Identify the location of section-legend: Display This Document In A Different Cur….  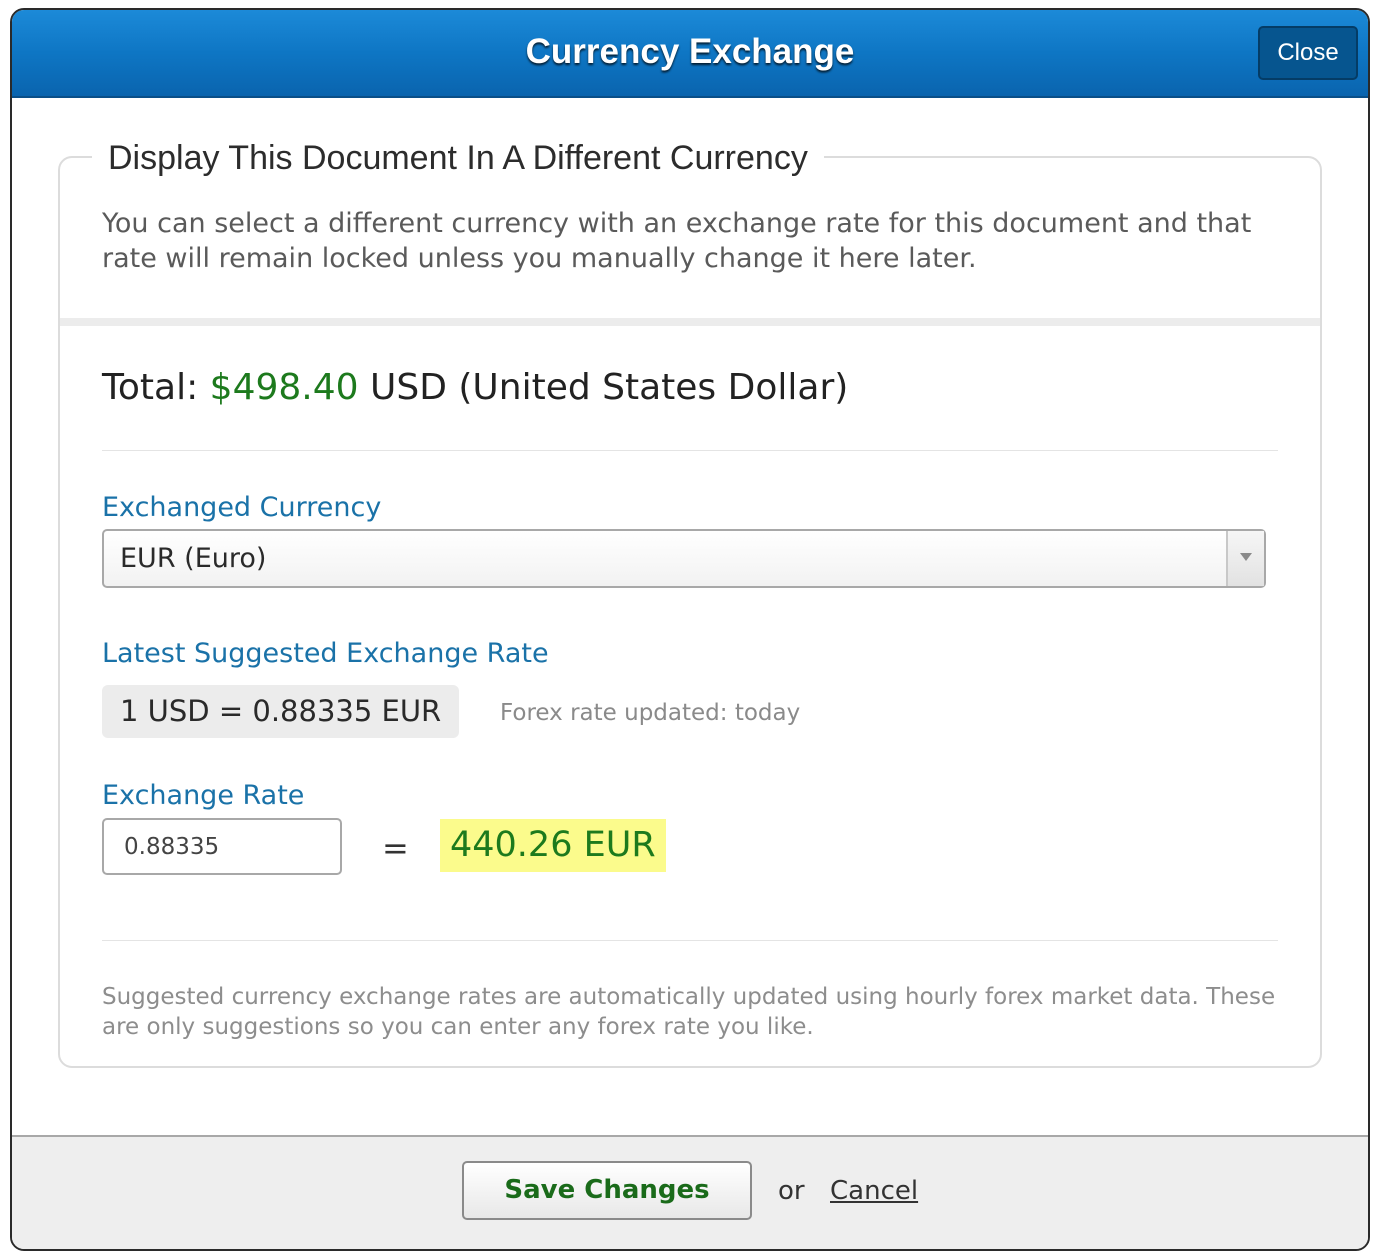
(458, 158).